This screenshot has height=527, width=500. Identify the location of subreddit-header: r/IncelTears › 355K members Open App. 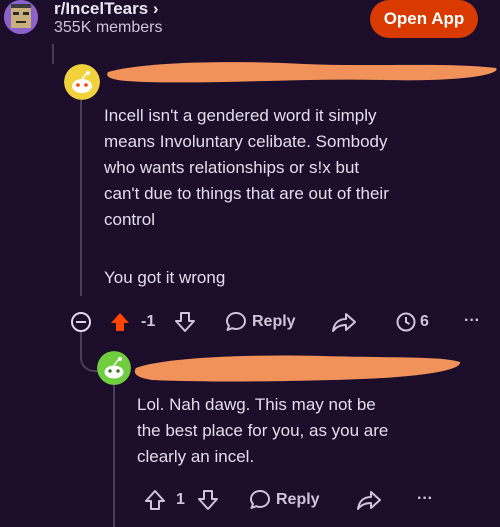
(250, 22).